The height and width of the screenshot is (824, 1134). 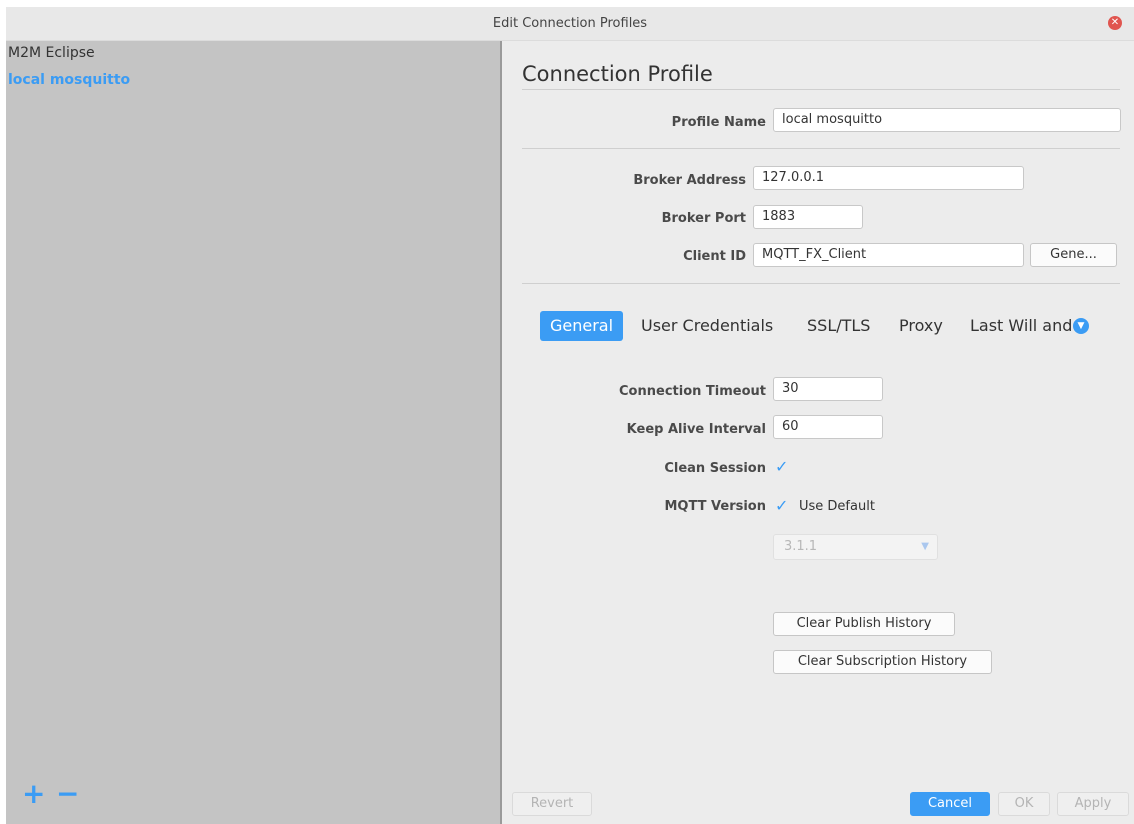 What do you see at coordinates (69, 80) in the screenshot?
I see `profile-item-local-mosquitto: local mosquitto` at bounding box center [69, 80].